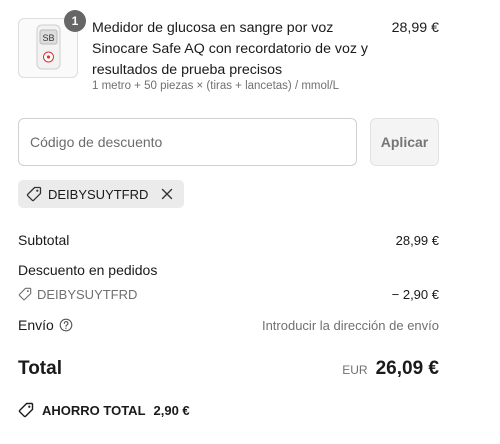 This screenshot has width=500, height=444. Describe the element at coordinates (75, 21) in the screenshot. I see `quantity-badge: 1` at that location.